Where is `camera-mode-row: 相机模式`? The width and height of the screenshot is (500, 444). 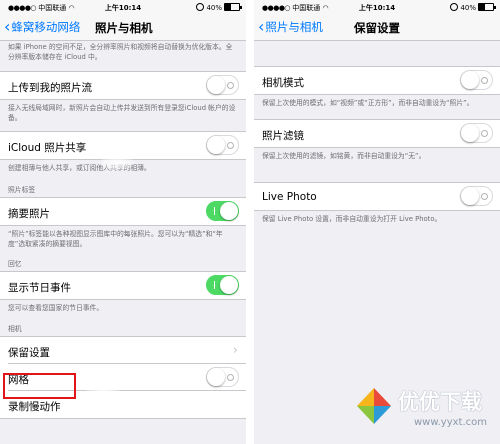 camera-mode-row: 相机模式 is located at coordinates (377, 80).